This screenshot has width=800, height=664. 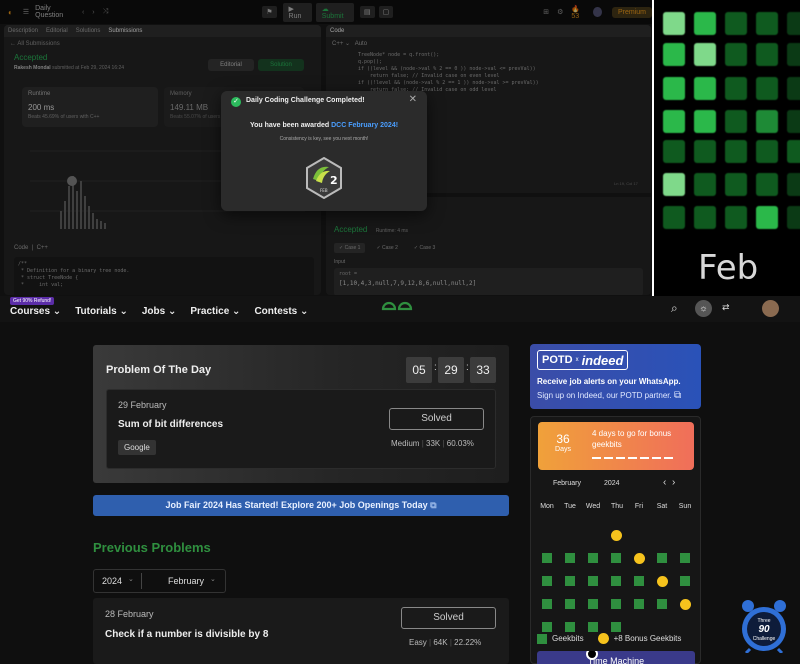 I want to click on dcc-check-icon: ✓, so click(x=236, y=102).